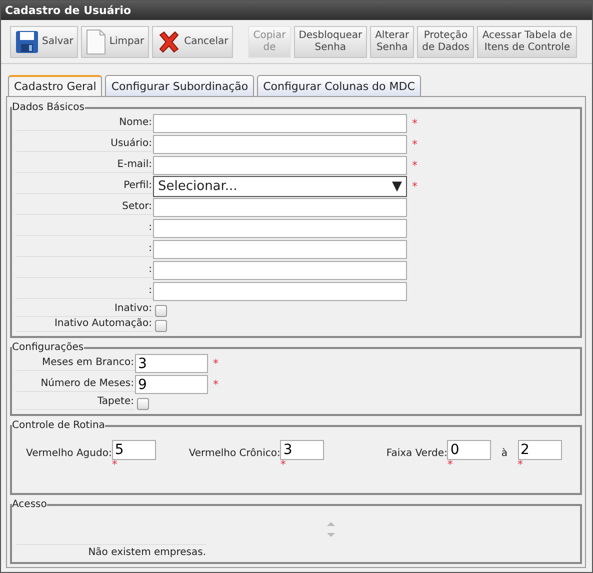  Describe the element at coordinates (302, 450) in the screenshot. I see `number-field: 3` at that location.